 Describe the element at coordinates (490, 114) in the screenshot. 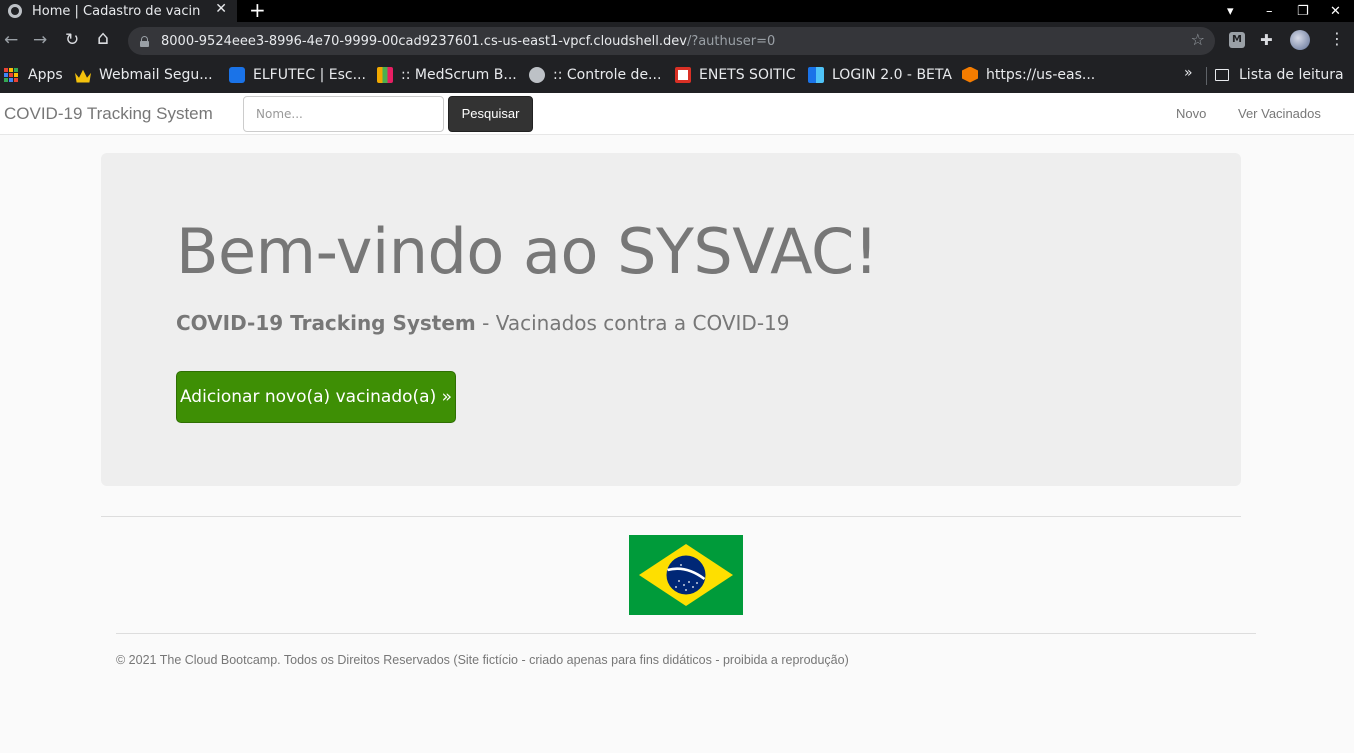

I see `search-button: Pesquisar` at that location.